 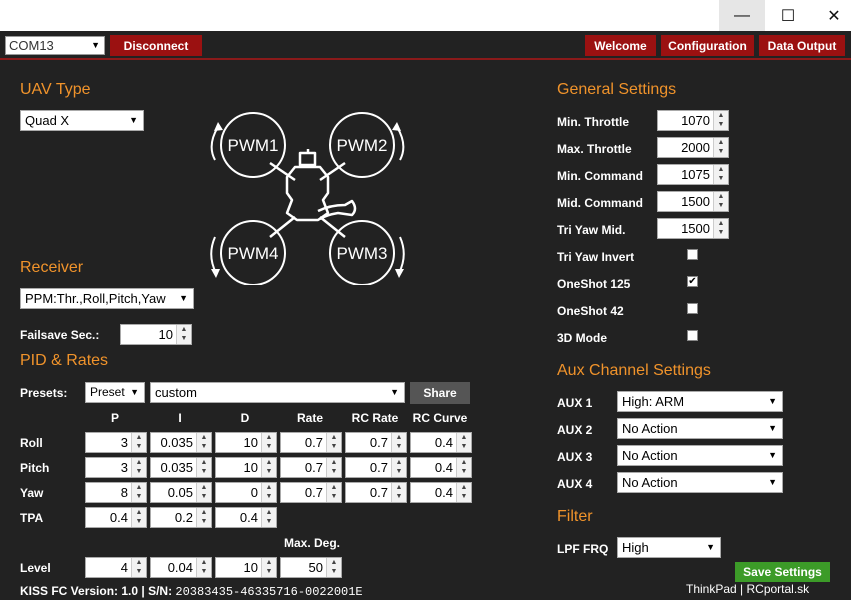 What do you see at coordinates (441, 467) in the screenshot?
I see `pitch-rc-curve-input: 0.4 ▲ ▼` at bounding box center [441, 467].